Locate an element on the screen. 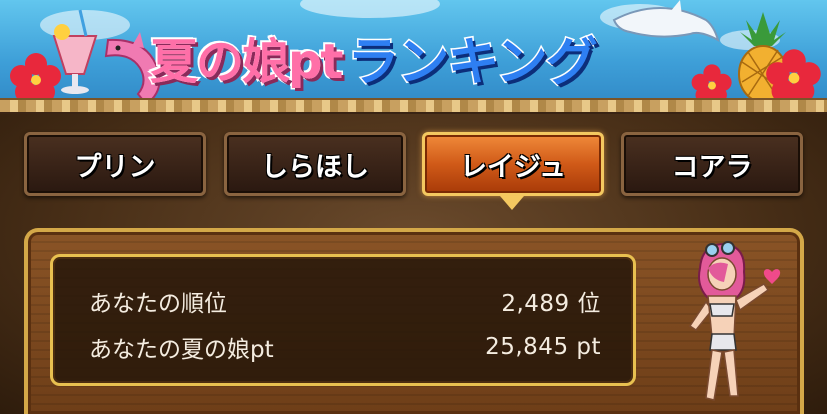 The image size is (827, 414). tab-label: しらほし is located at coordinates (315, 167).